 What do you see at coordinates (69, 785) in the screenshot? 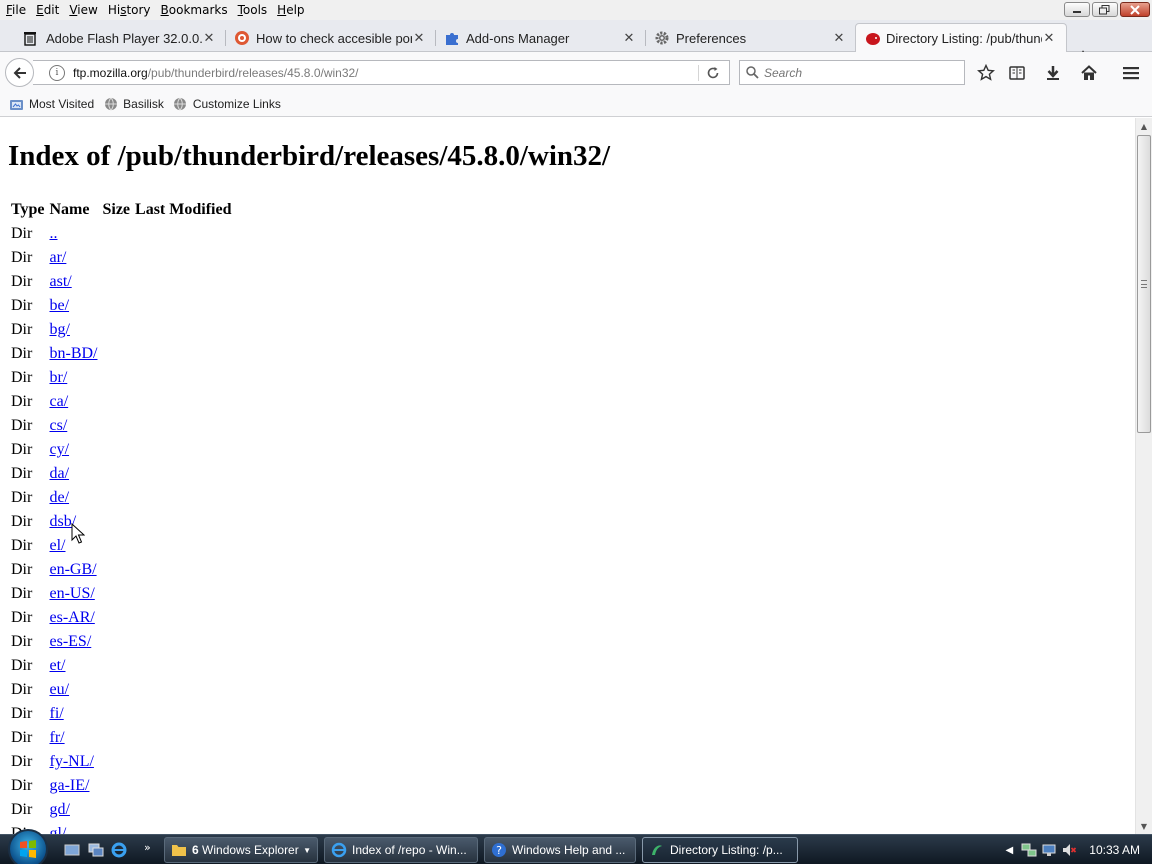
I see `directory-link: ga-IE/` at bounding box center [69, 785].